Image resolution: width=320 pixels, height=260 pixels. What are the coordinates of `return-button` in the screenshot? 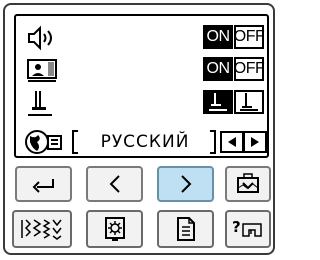 It's located at (43, 184).